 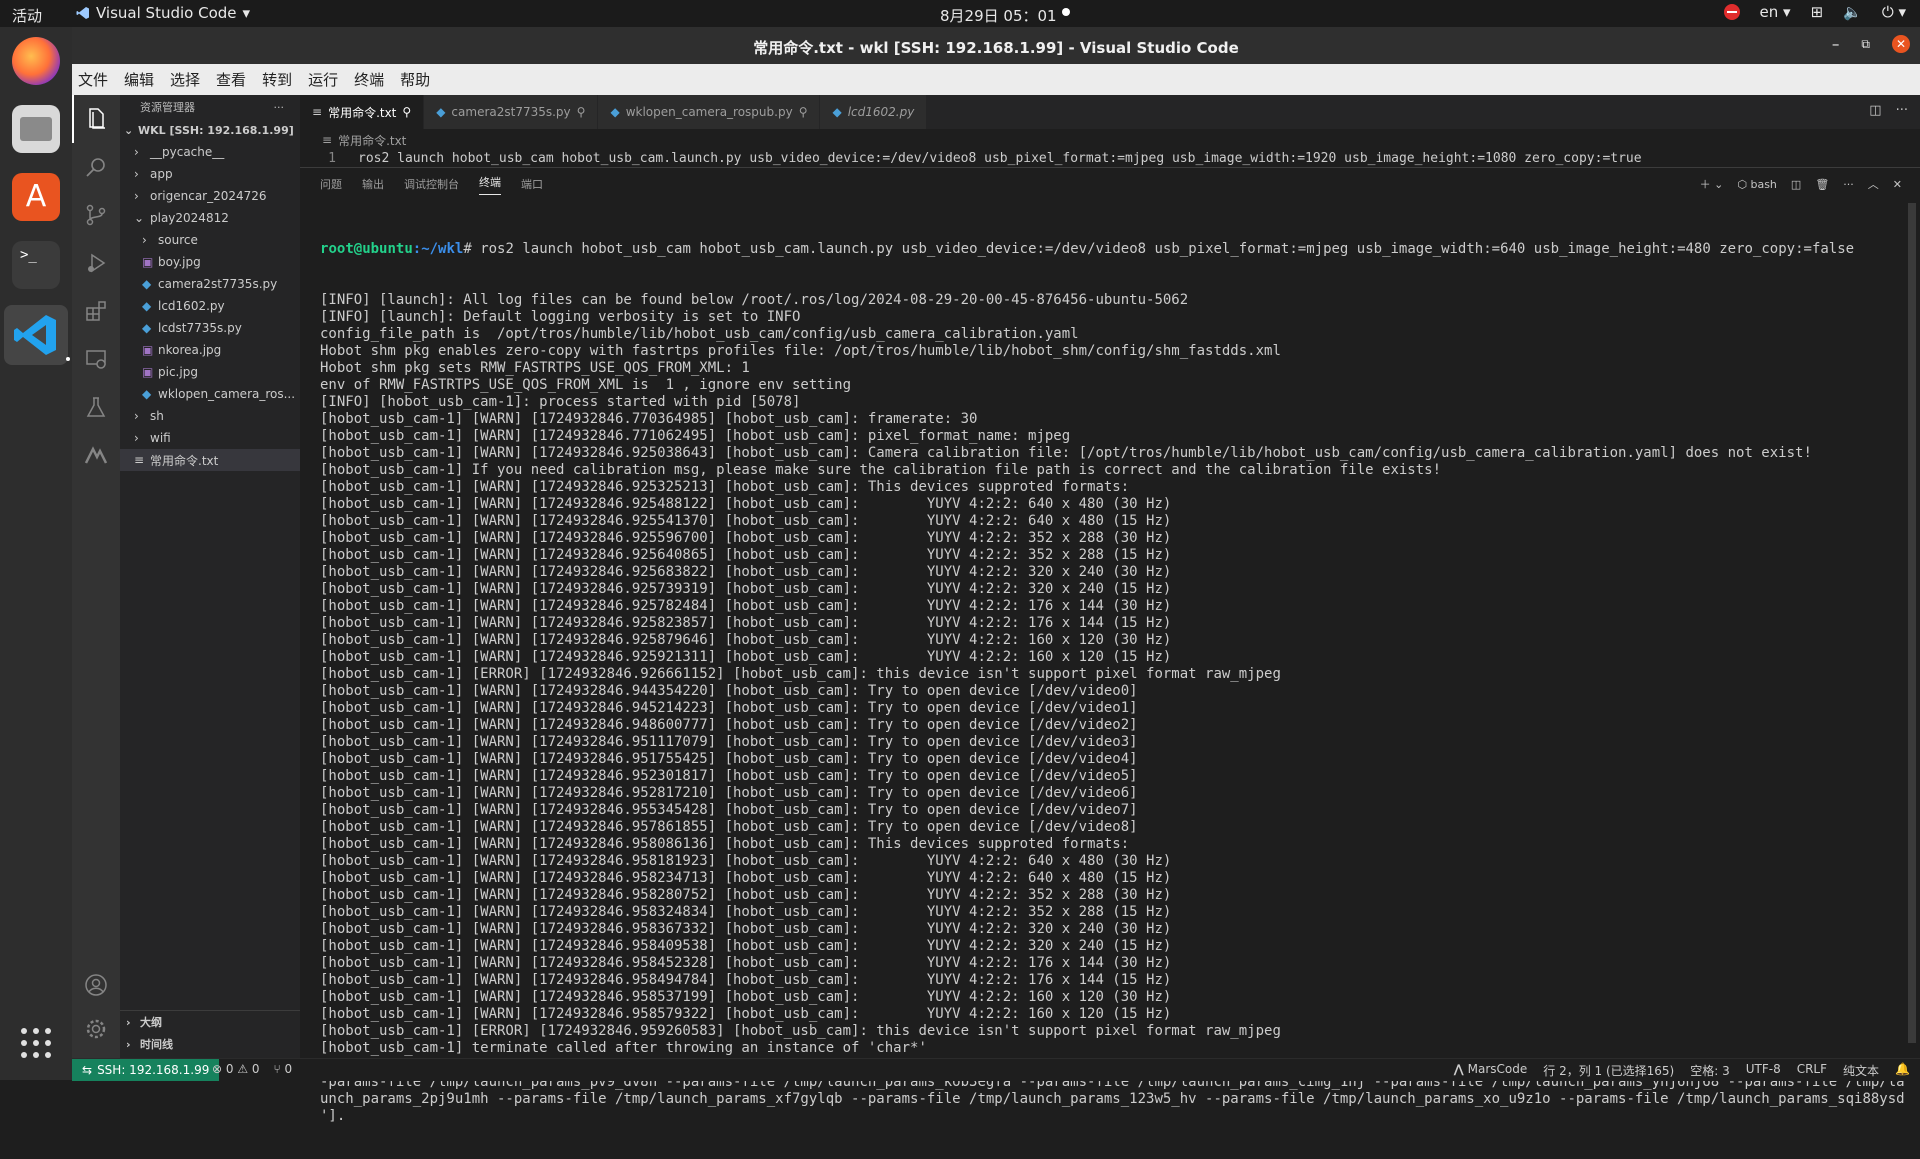 What do you see at coordinates (709, 112) in the screenshot?
I see `editor-tab: ◆wklopen_camera_rospub.py⚲` at bounding box center [709, 112].